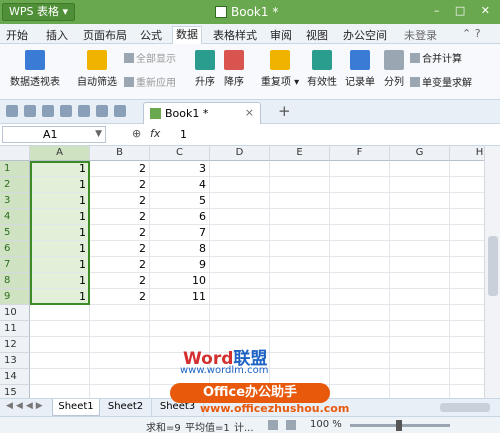  Describe the element at coordinates (317, 35) in the screenshot. I see `menu-view: 视图` at that location.